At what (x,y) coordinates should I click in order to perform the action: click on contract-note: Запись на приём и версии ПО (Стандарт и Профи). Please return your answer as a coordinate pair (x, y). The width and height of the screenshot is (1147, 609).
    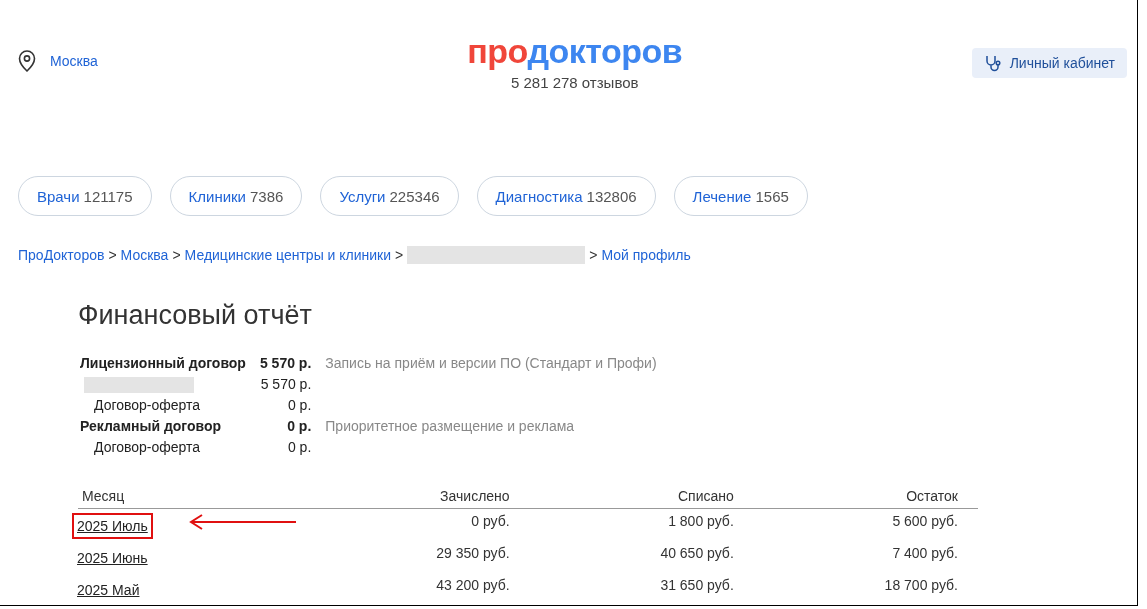
    Looking at the image, I should click on (491, 363).